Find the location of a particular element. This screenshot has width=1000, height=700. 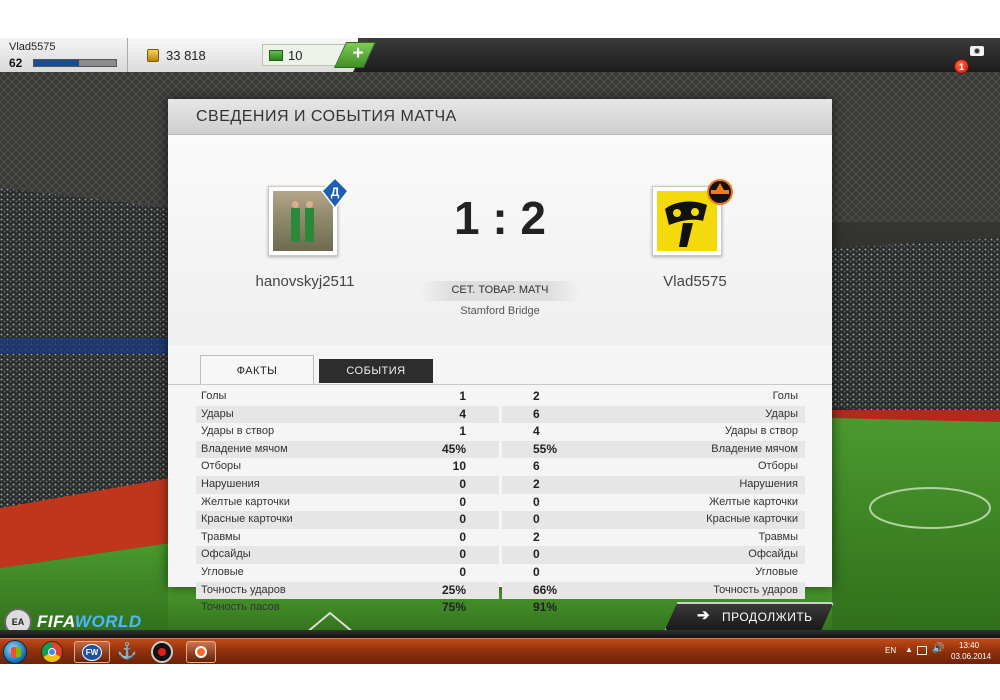

stat-label-home: Точность пасов is located at coordinates (240, 607).